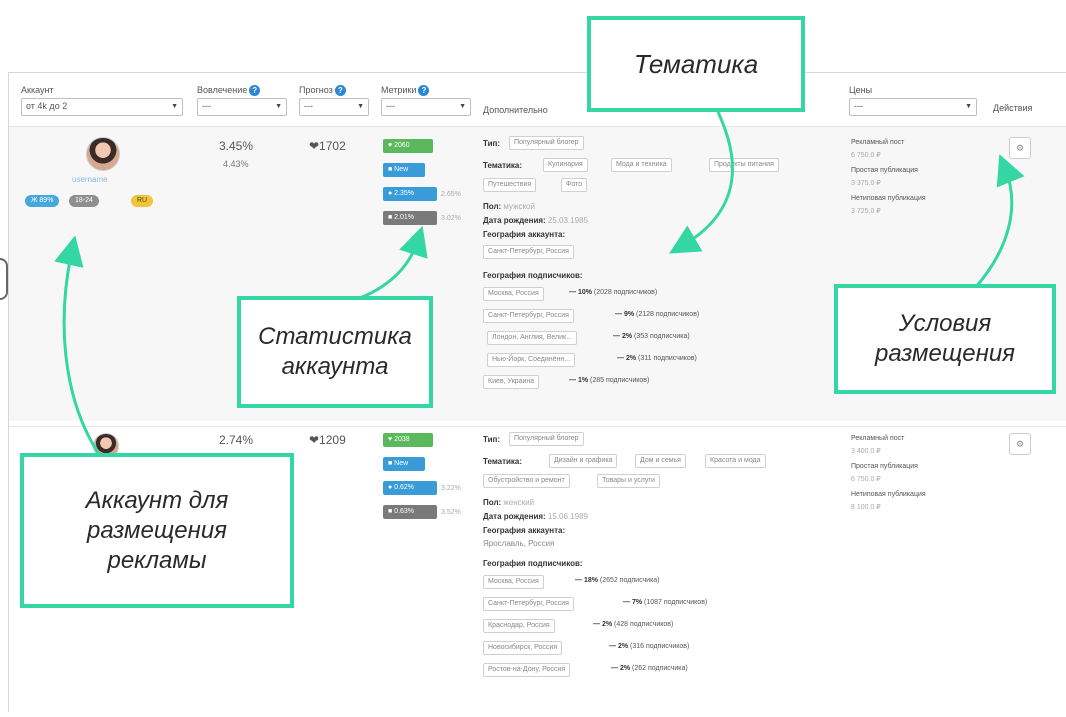 This screenshot has height=717, width=1066. What do you see at coordinates (334, 107) in the screenshot?
I see `forecast-filter-select: --- ▼` at bounding box center [334, 107].